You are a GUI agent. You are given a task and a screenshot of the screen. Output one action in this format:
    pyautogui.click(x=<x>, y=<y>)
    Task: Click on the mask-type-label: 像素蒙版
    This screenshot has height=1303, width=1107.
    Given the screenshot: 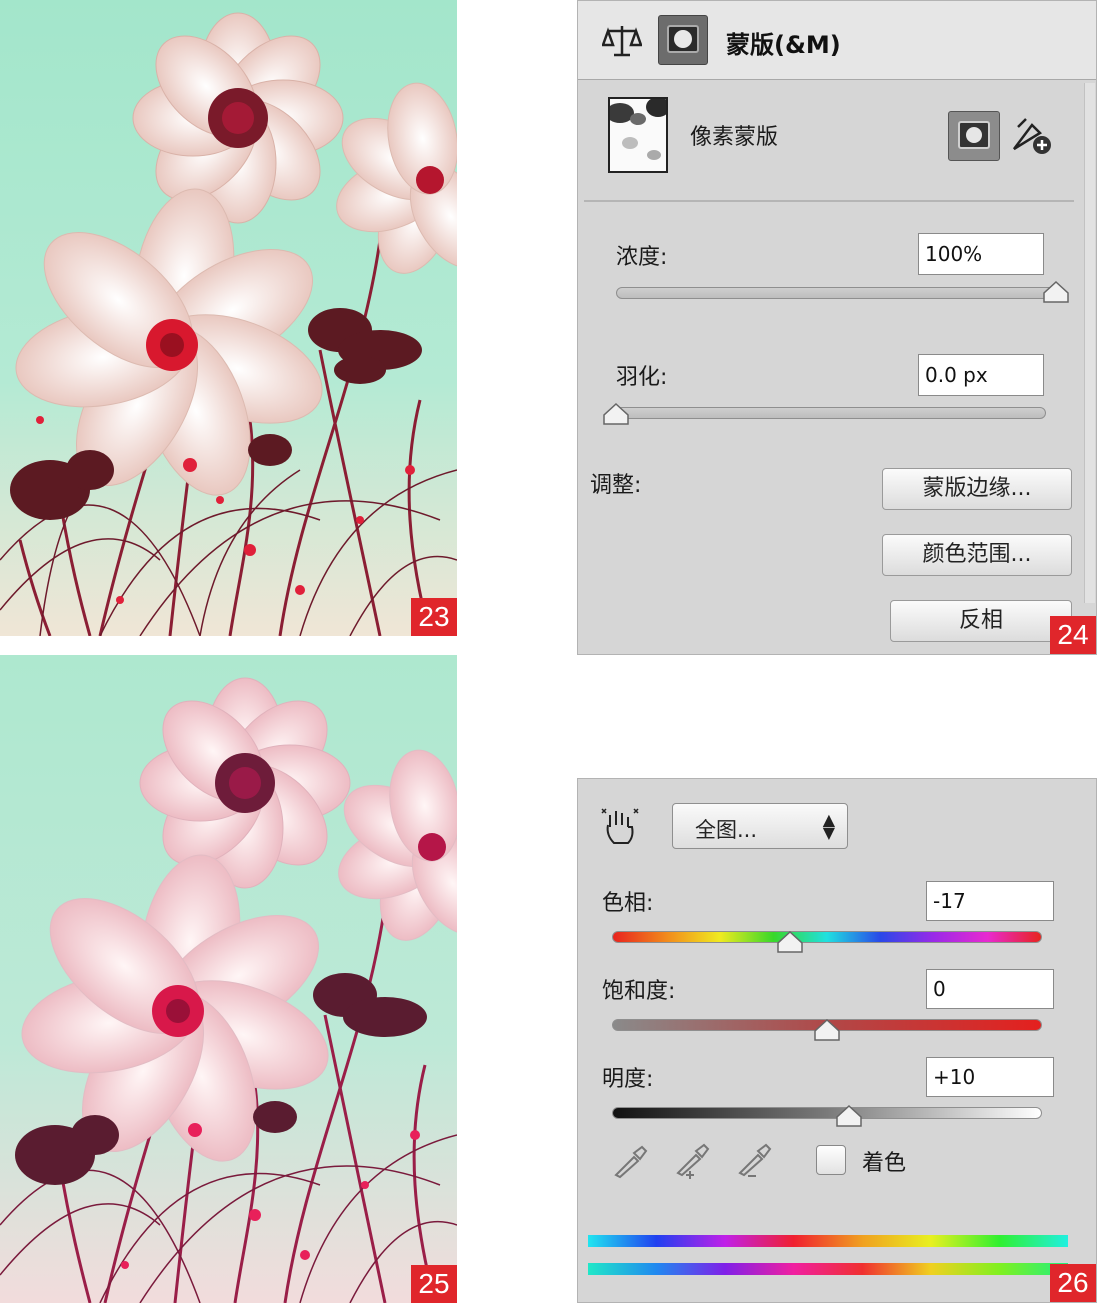 What is the action you would take?
    pyautogui.click(x=734, y=137)
    